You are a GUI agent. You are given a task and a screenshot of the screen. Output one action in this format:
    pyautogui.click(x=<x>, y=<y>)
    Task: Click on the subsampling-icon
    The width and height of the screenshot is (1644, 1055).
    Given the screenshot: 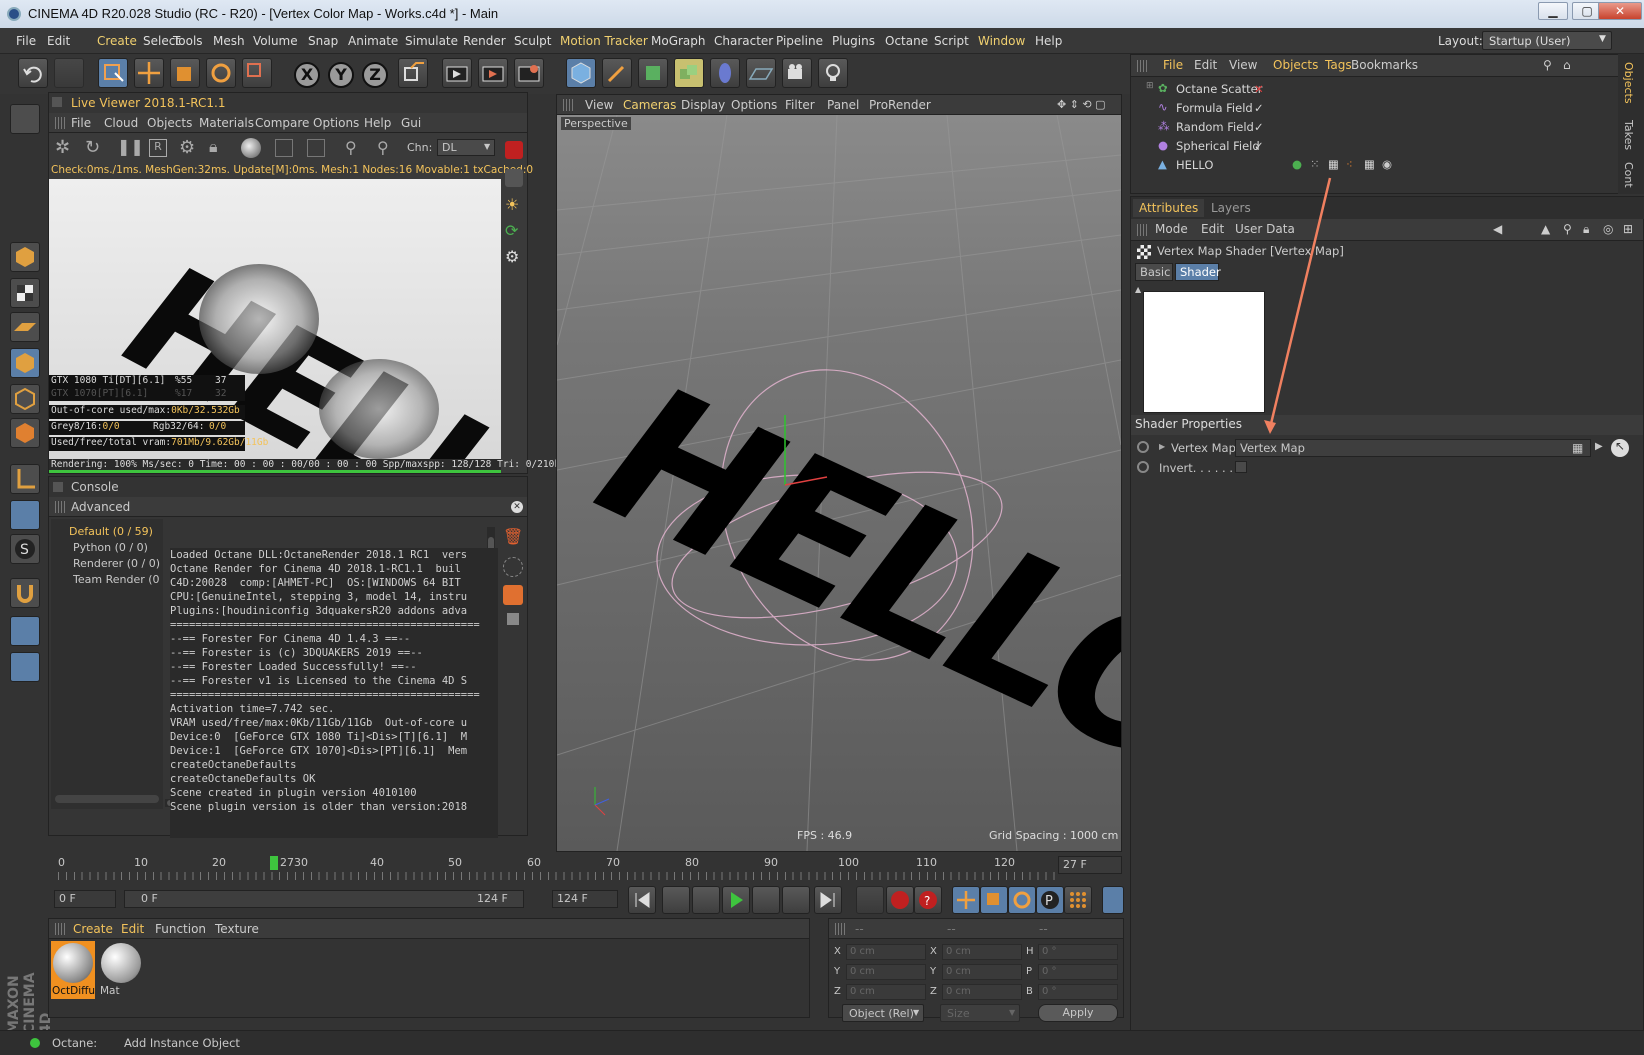 What is the action you would take?
    pyautogui.click(x=316, y=148)
    